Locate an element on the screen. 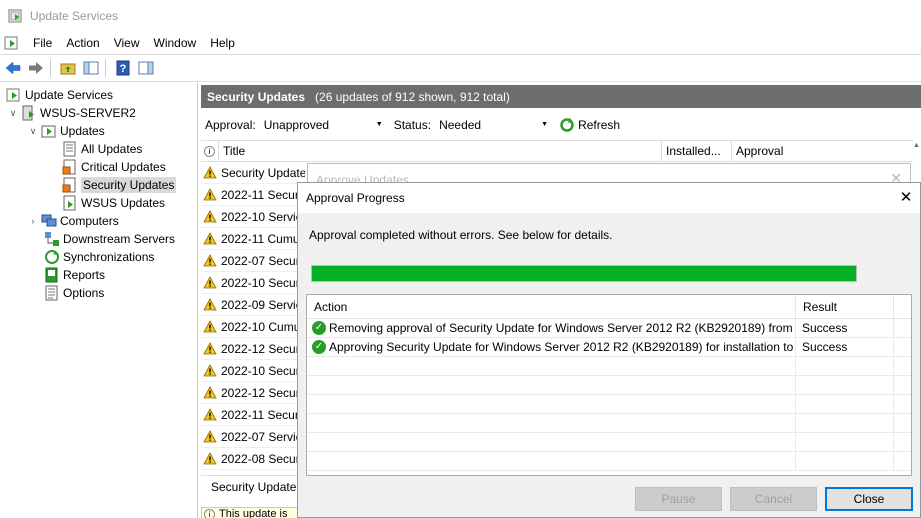 Image resolution: width=921 pixels, height=518 pixels. table-row: 2022-11 Cumulative is located at coordinates (253, 239).